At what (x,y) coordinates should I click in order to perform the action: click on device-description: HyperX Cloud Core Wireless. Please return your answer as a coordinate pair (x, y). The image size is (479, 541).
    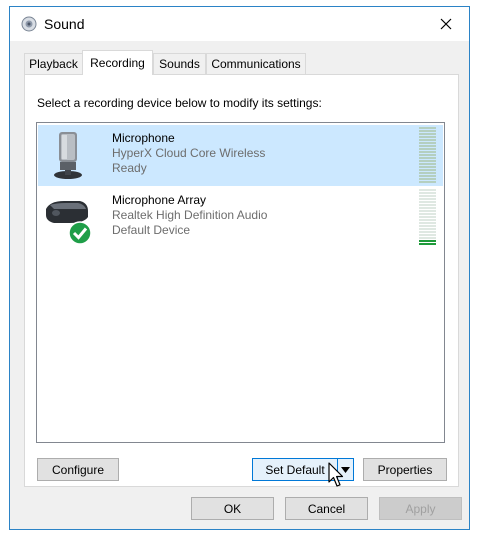
    Looking at the image, I should click on (189, 153).